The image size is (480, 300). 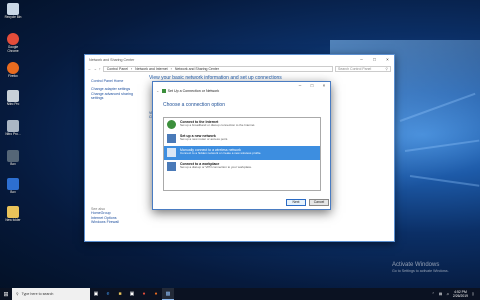 I want to click on taskbar-app-store: ▣, so click(x=132, y=294).